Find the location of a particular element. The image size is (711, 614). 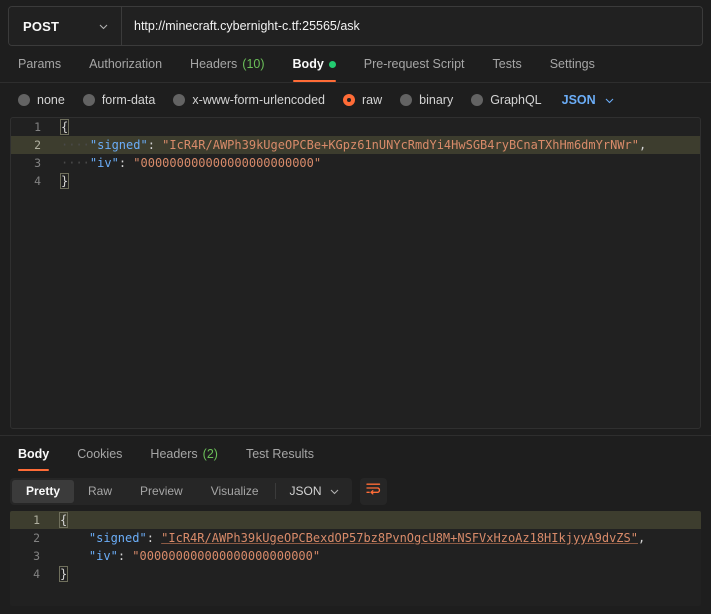

code-line: 3 ····"iv": "000000000000000000000000" is located at coordinates (355, 163).